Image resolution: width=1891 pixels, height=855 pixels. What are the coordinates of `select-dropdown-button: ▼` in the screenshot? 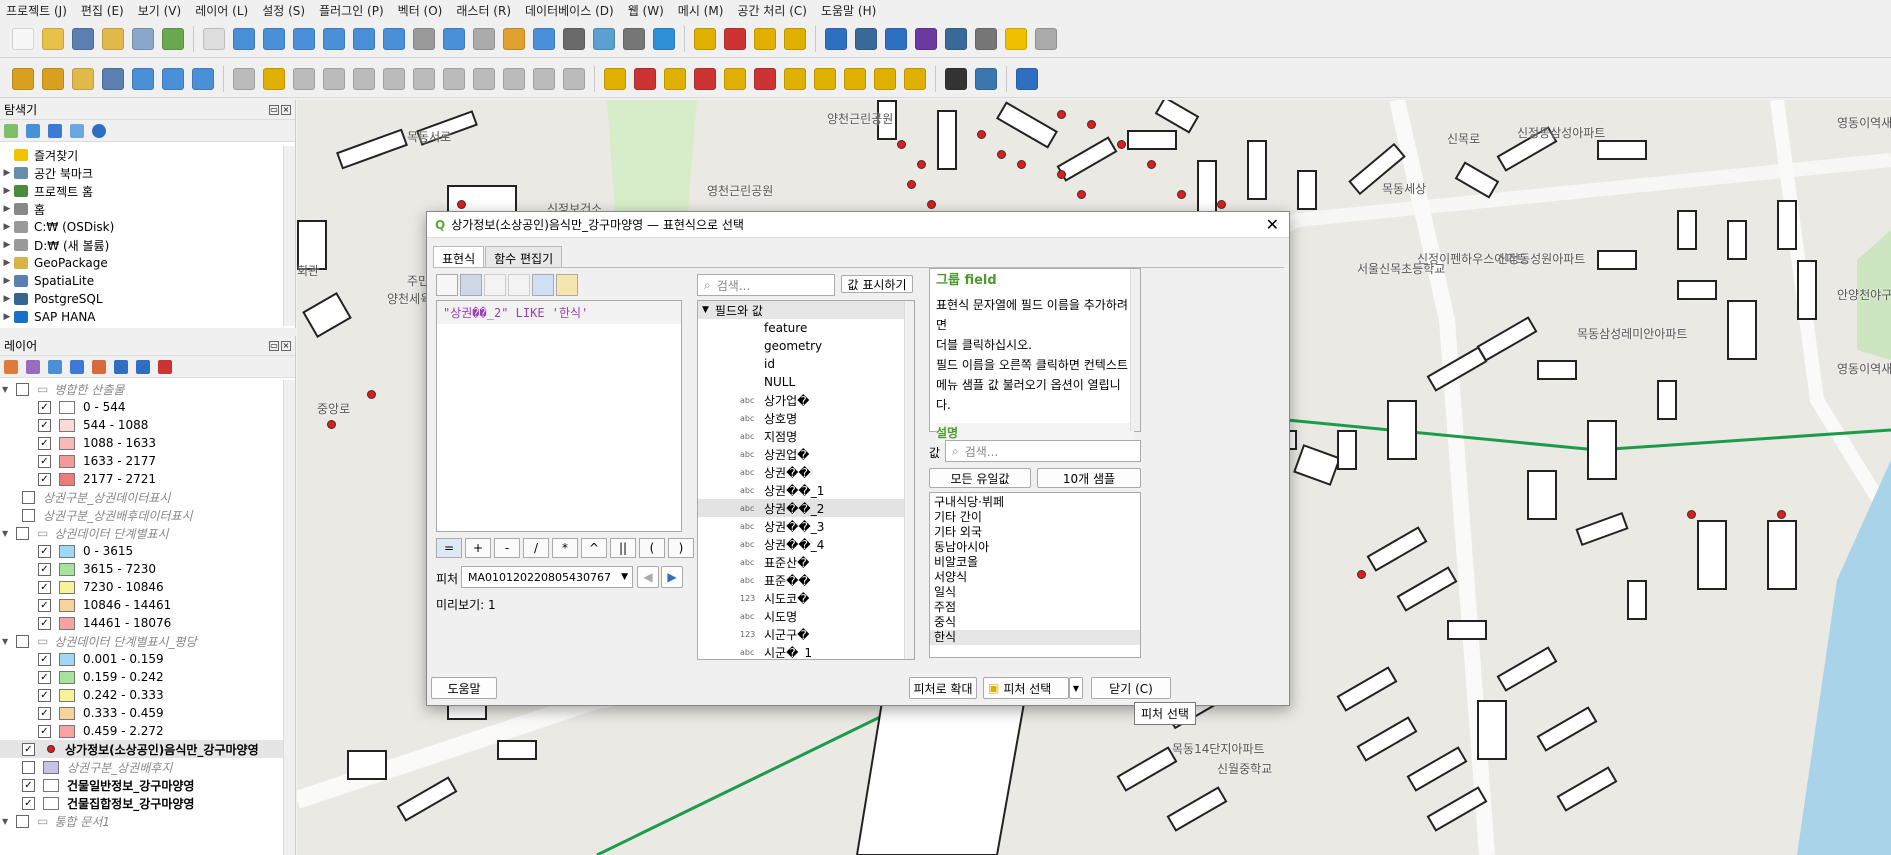 It's located at (1076, 688).